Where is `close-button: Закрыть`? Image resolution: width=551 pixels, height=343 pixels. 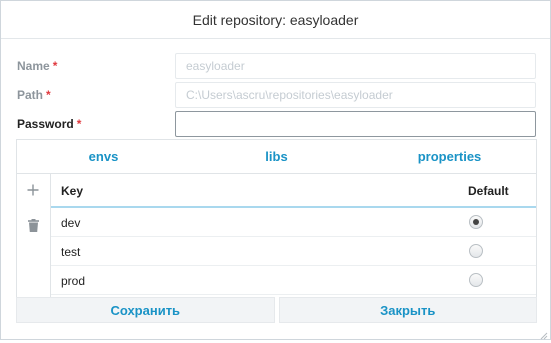 close-button: Закрыть is located at coordinates (407, 310).